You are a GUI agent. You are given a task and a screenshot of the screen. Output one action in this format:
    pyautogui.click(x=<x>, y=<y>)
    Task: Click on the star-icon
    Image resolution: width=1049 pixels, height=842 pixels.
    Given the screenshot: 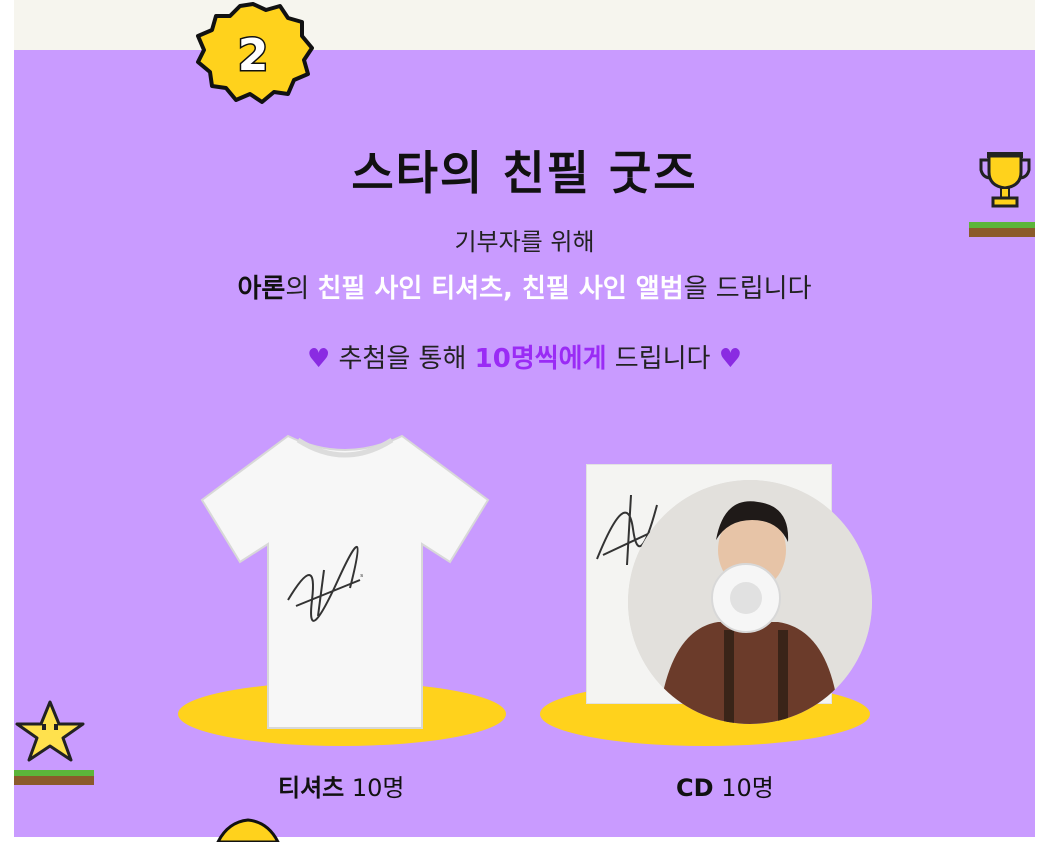 What is the action you would take?
    pyautogui.click(x=50, y=731)
    